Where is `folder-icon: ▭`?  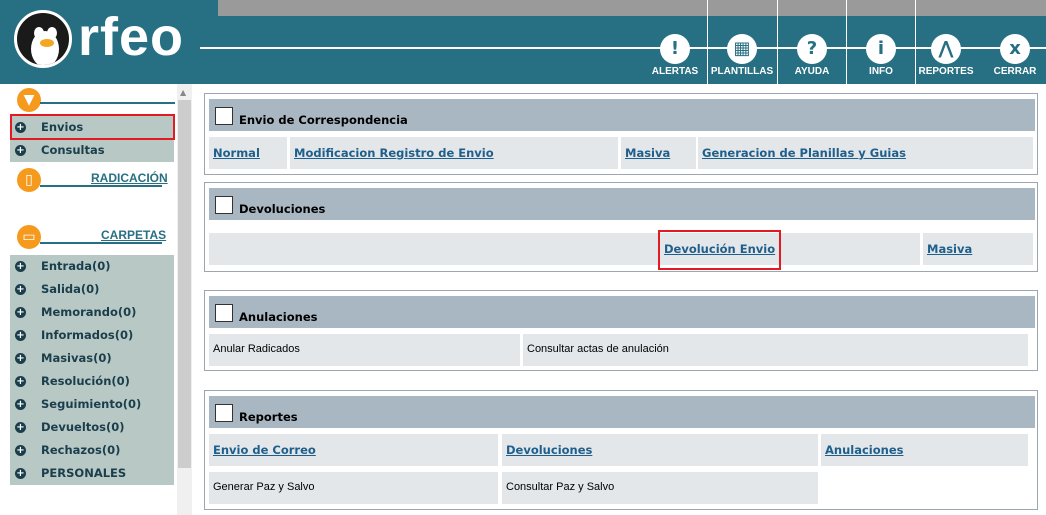
folder-icon: ▭ is located at coordinates (29, 237).